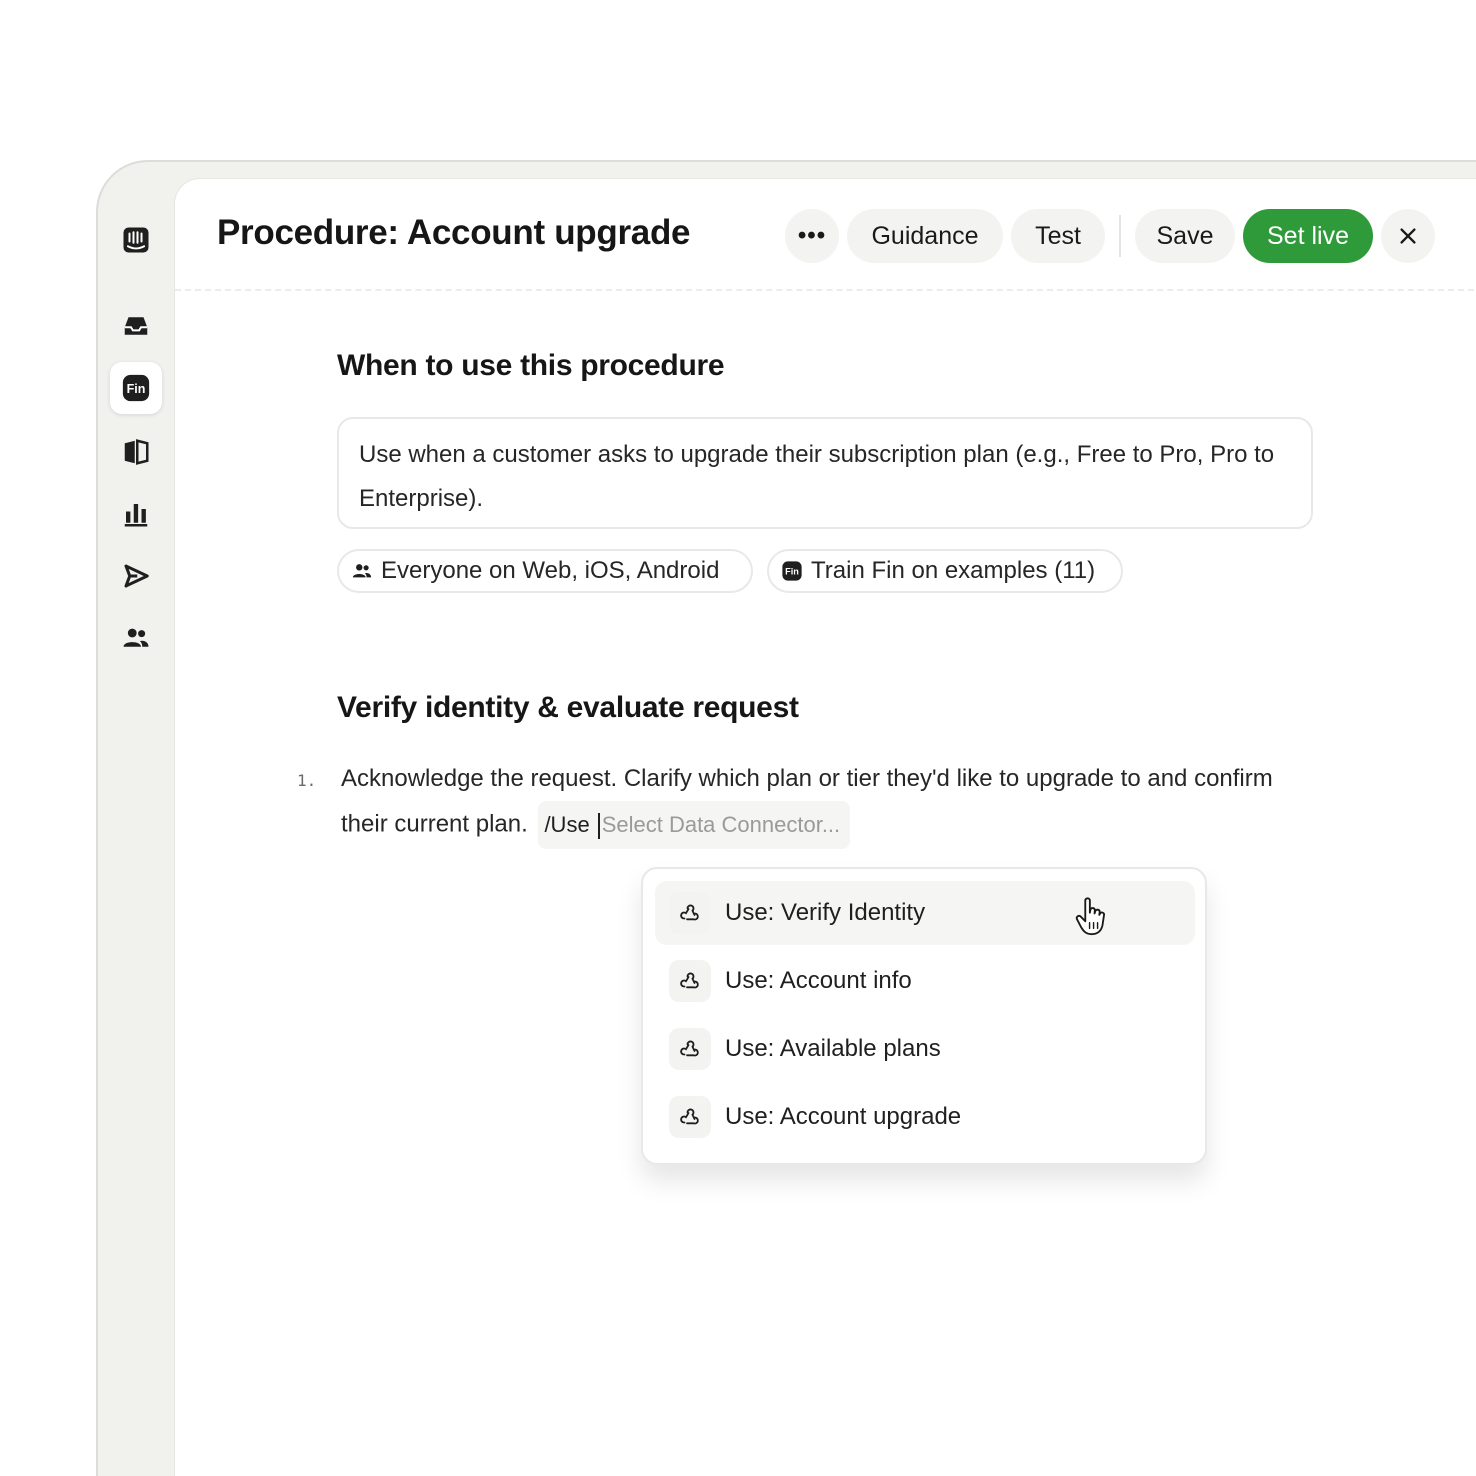 The width and height of the screenshot is (1476, 1476). Describe the element at coordinates (567, 824) in the screenshot. I see `slash-command: /Use` at that location.